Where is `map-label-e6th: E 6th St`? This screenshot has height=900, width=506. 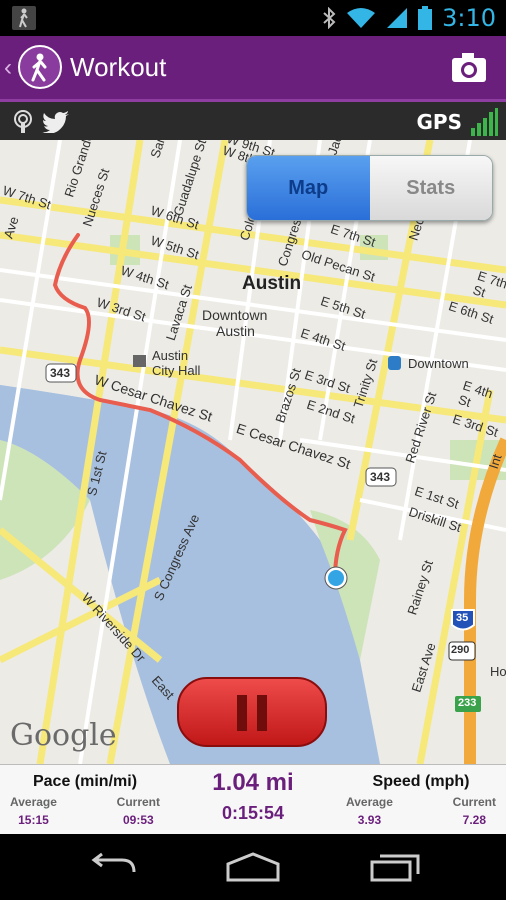 map-label-e6th: E 6th St is located at coordinates (471, 312).